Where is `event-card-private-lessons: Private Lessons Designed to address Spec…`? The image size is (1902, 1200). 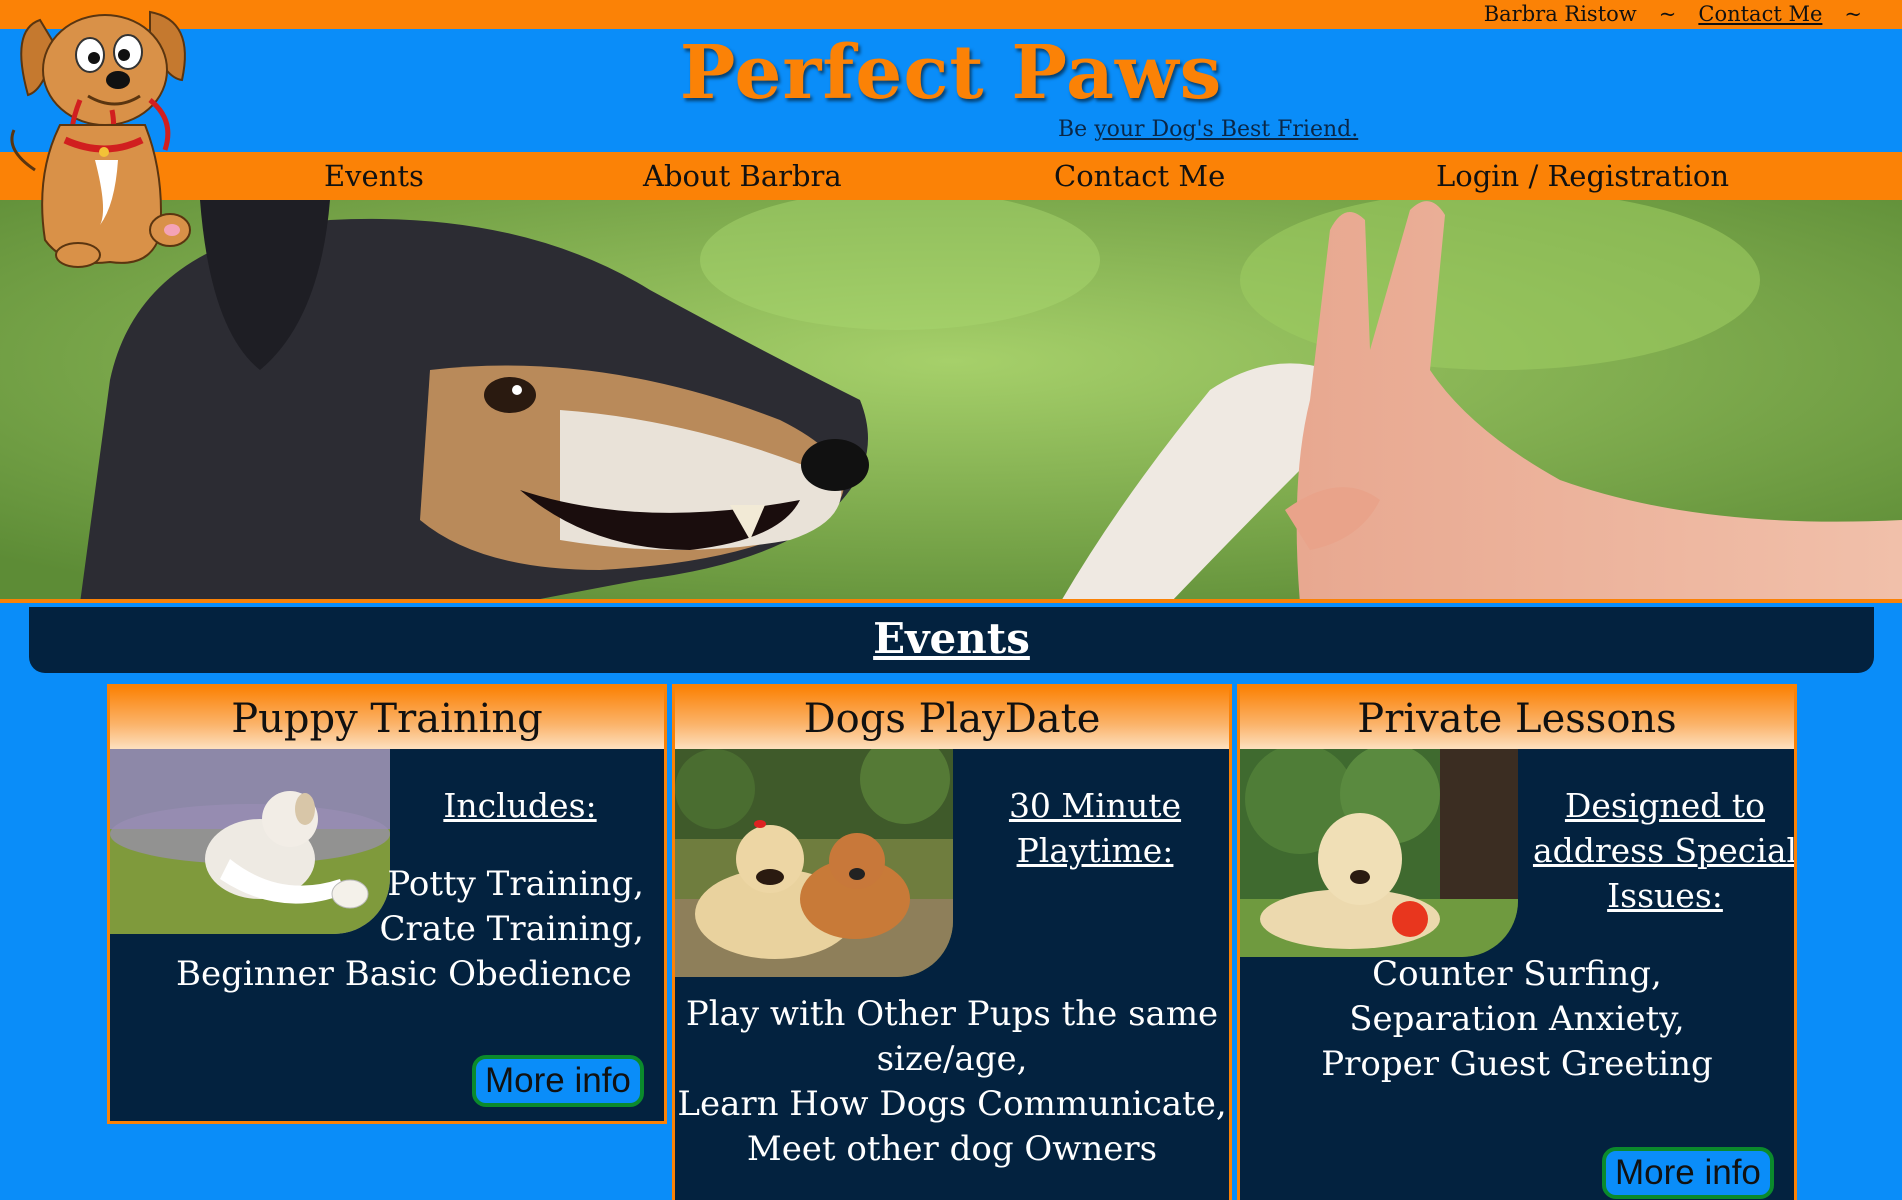 event-card-private-lessons: Private Lessons Designed to address Spec… is located at coordinates (1517, 942).